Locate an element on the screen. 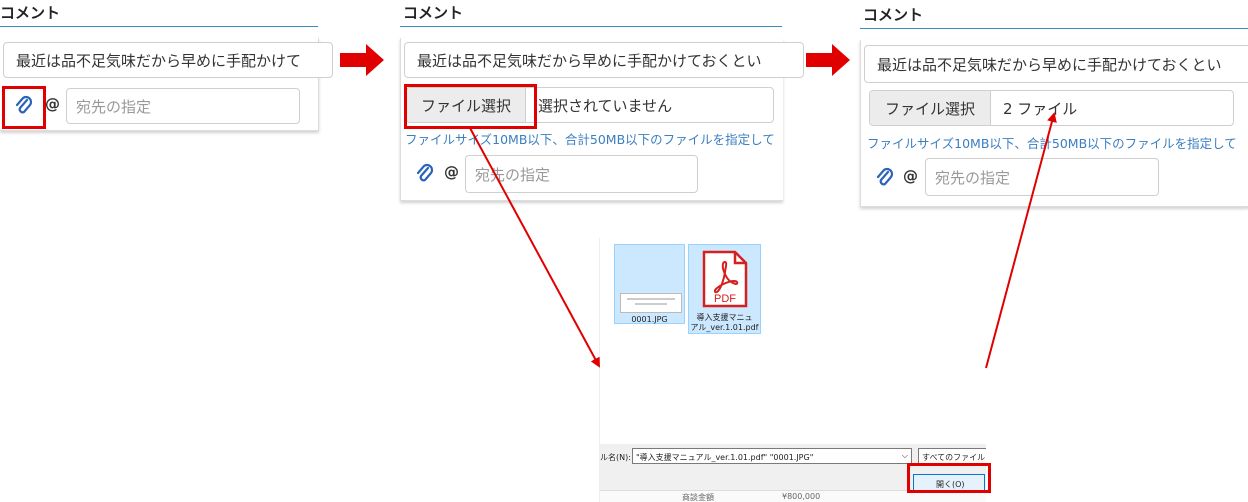 This screenshot has height=502, width=1248. arrow-to-file-count is located at coordinates (1021, 240).